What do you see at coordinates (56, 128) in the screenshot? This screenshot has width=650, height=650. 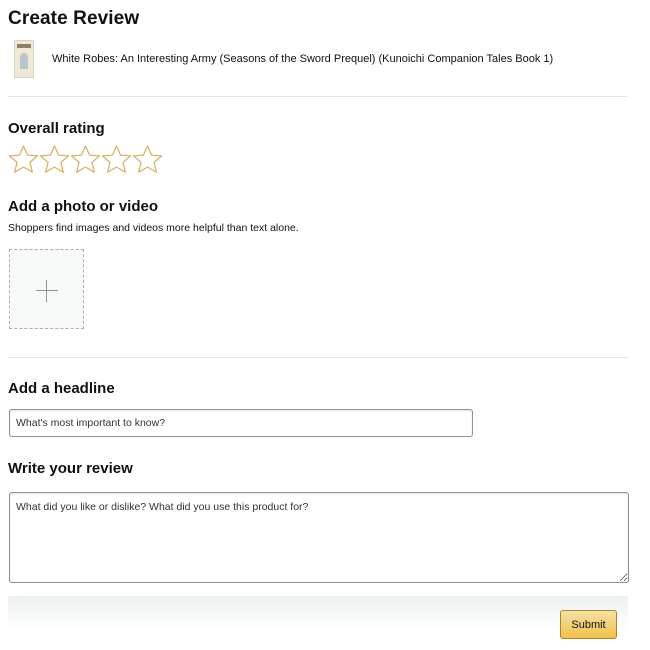 I see `rating-heading: Overall rating` at bounding box center [56, 128].